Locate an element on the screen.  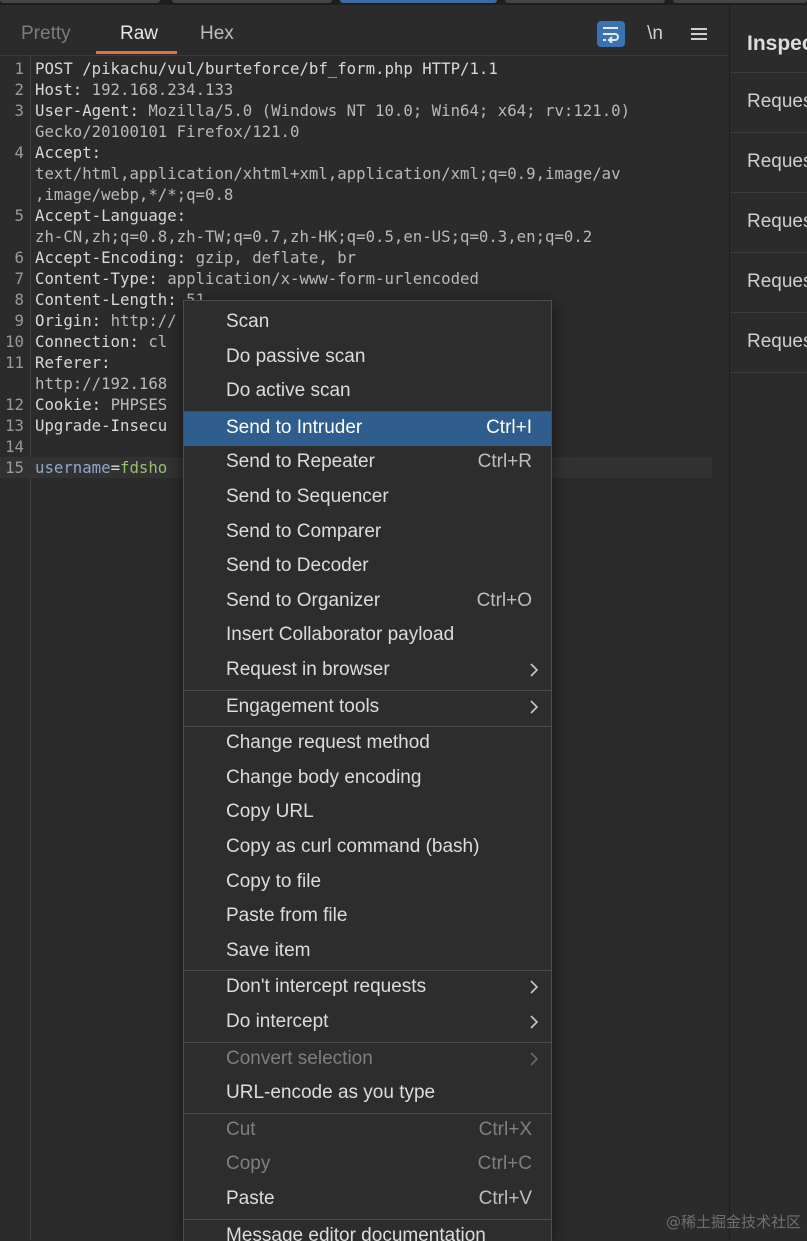
menu-item-change-request-method: Change request method is located at coordinates (367, 744).